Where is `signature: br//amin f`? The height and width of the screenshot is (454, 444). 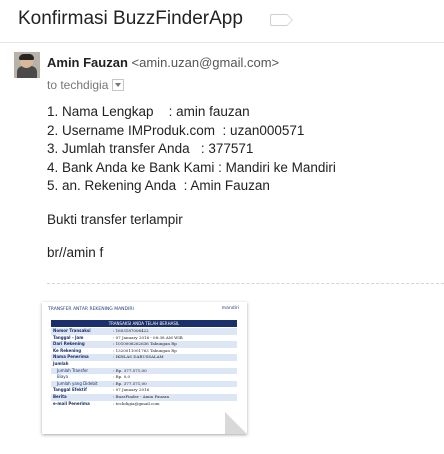
signature: br//amin f is located at coordinates (75, 252).